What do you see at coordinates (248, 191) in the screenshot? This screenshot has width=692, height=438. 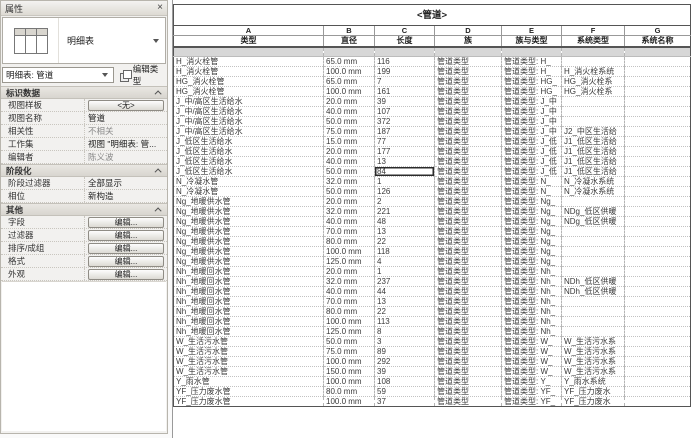 I see `schedule-cell: N_冷凝水管` at bounding box center [248, 191].